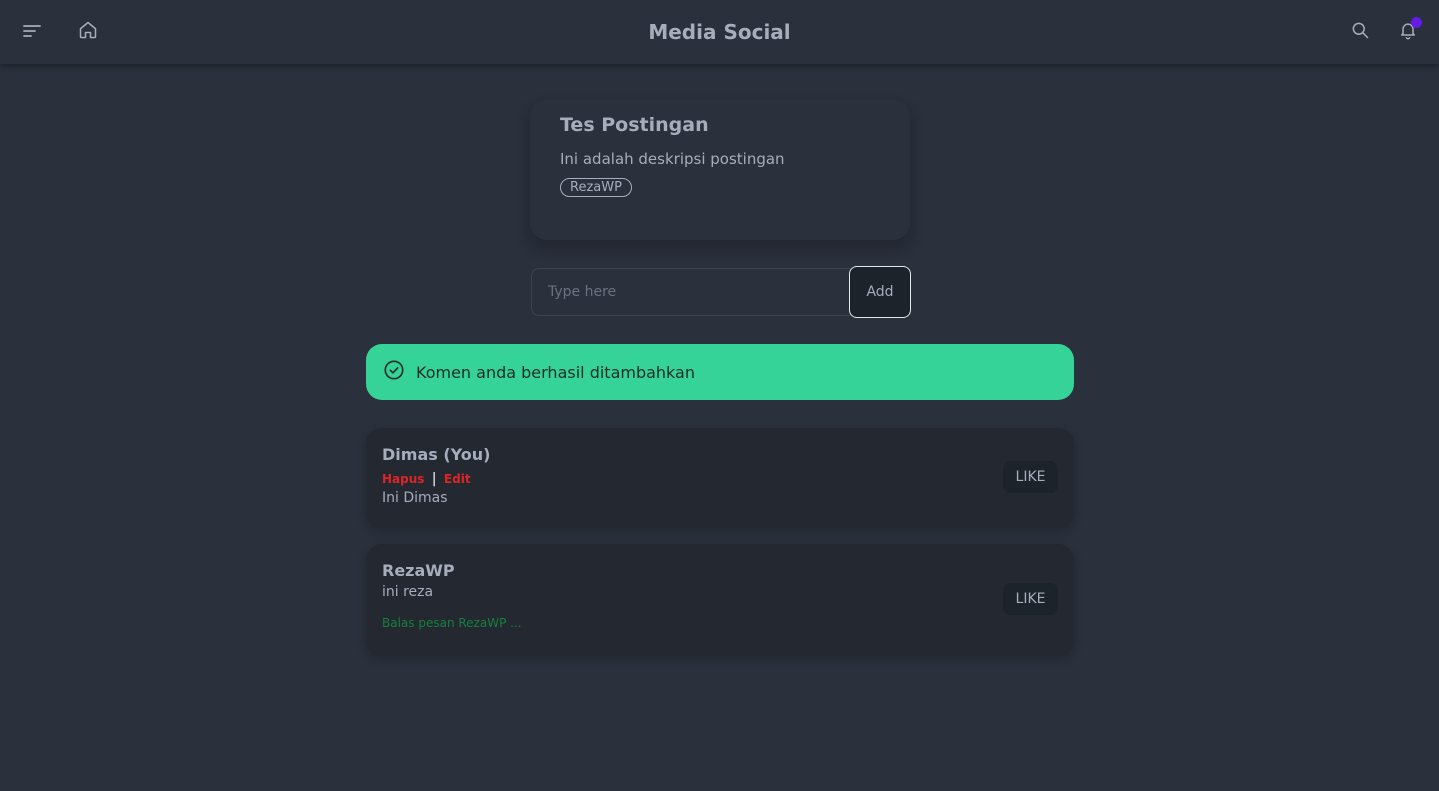 Image resolution: width=1439 pixels, height=791 pixels. Describe the element at coordinates (418, 570) in the screenshot. I see `comment-author: RezaWP` at that location.